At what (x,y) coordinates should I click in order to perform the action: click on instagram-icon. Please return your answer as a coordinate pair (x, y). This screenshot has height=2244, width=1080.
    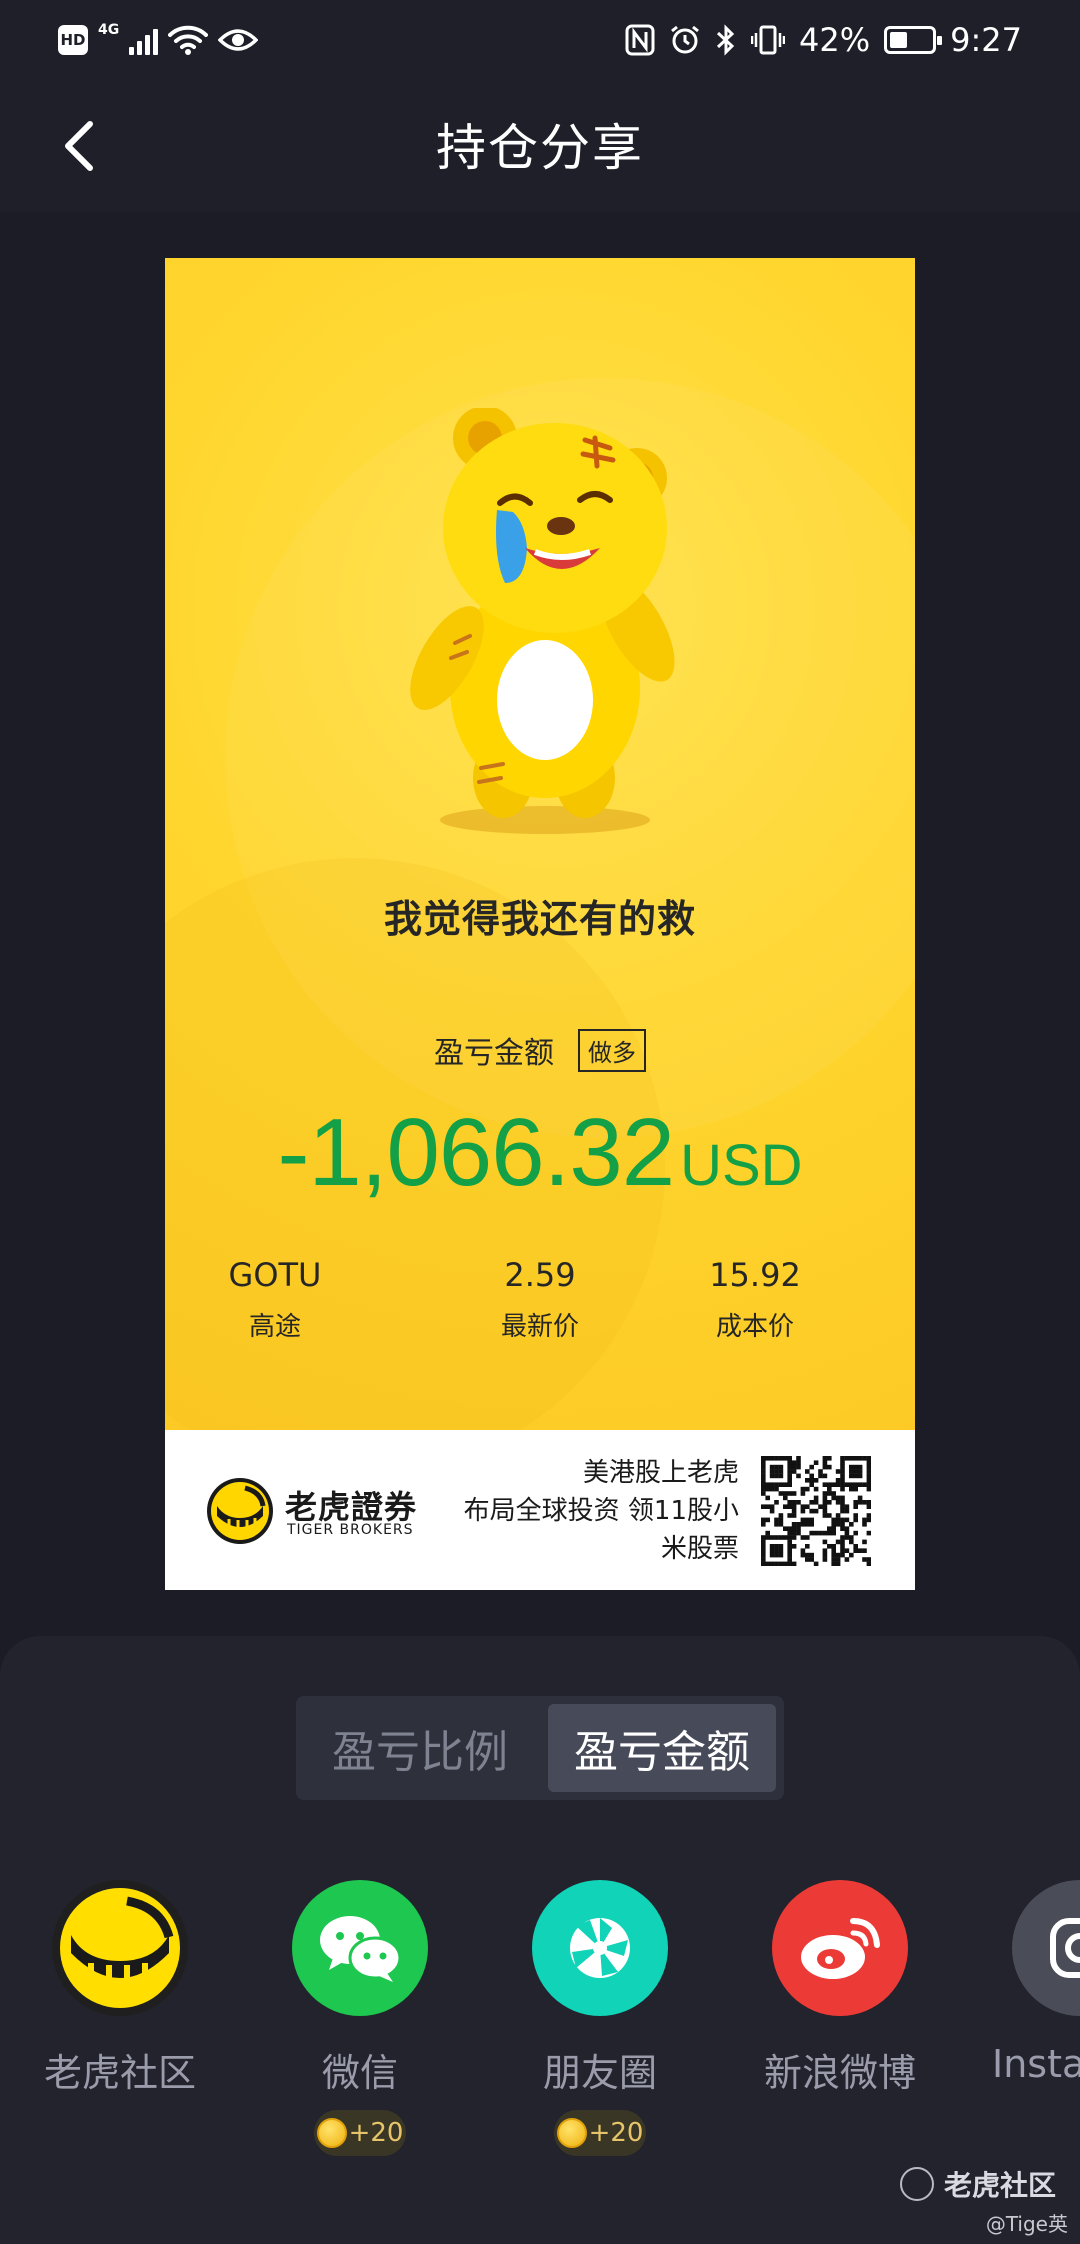
    Looking at the image, I should click on (1046, 1948).